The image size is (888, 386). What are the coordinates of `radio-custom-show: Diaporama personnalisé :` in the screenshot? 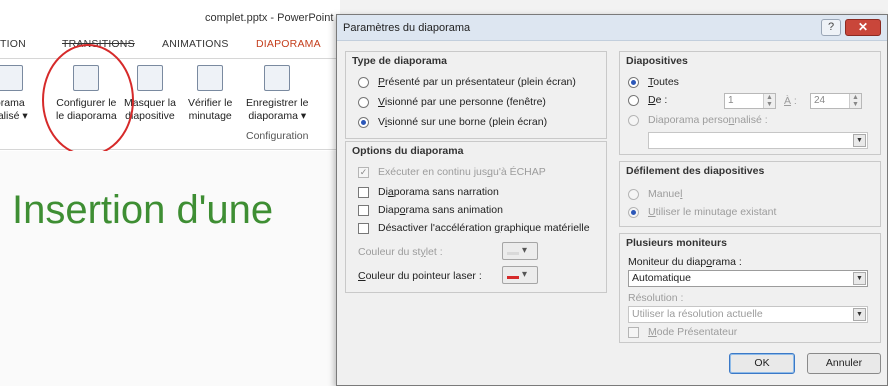 It's located at (698, 120).